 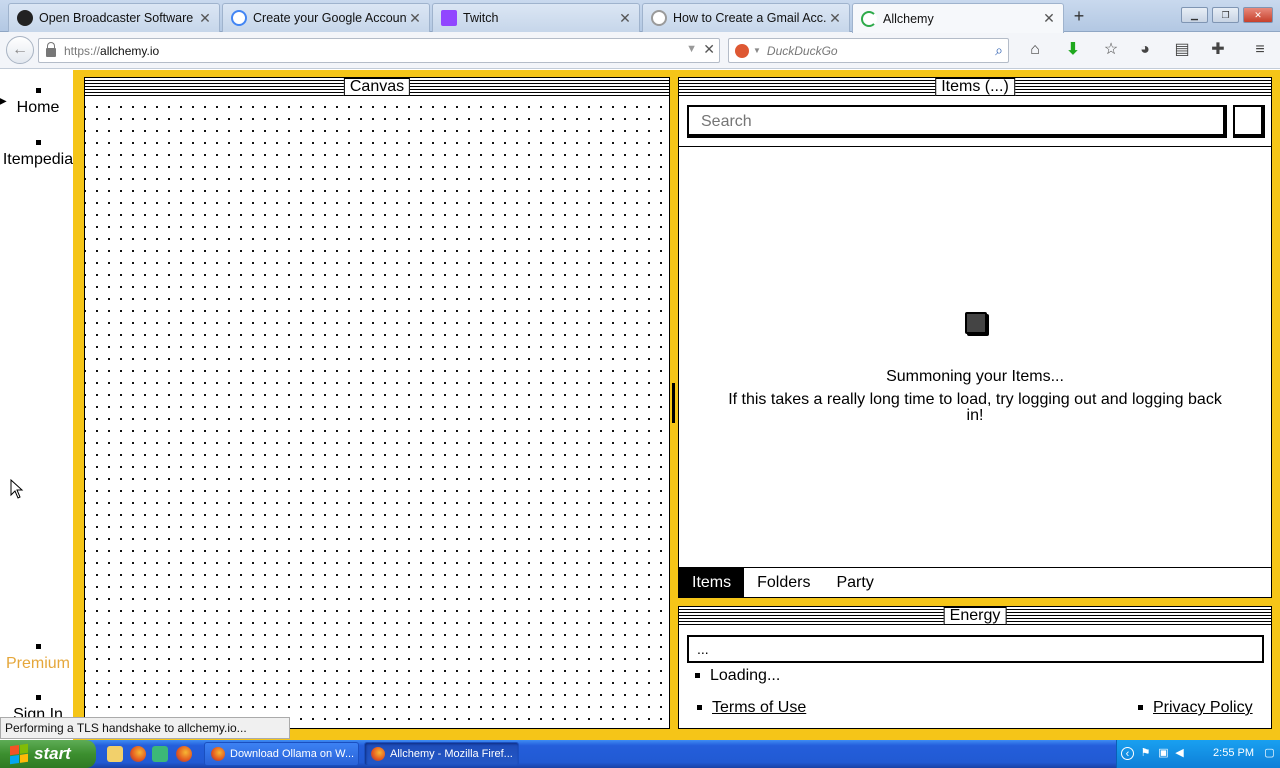 I want to click on tab-label: Twitch, so click(x=481, y=18).